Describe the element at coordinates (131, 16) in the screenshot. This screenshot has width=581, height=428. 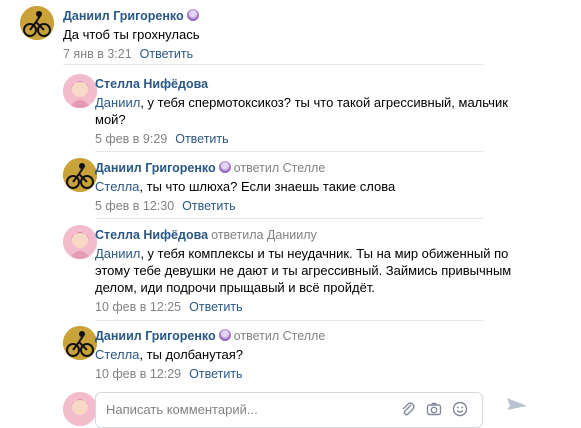
I see `comment-author: Даниил Григоренко` at that location.